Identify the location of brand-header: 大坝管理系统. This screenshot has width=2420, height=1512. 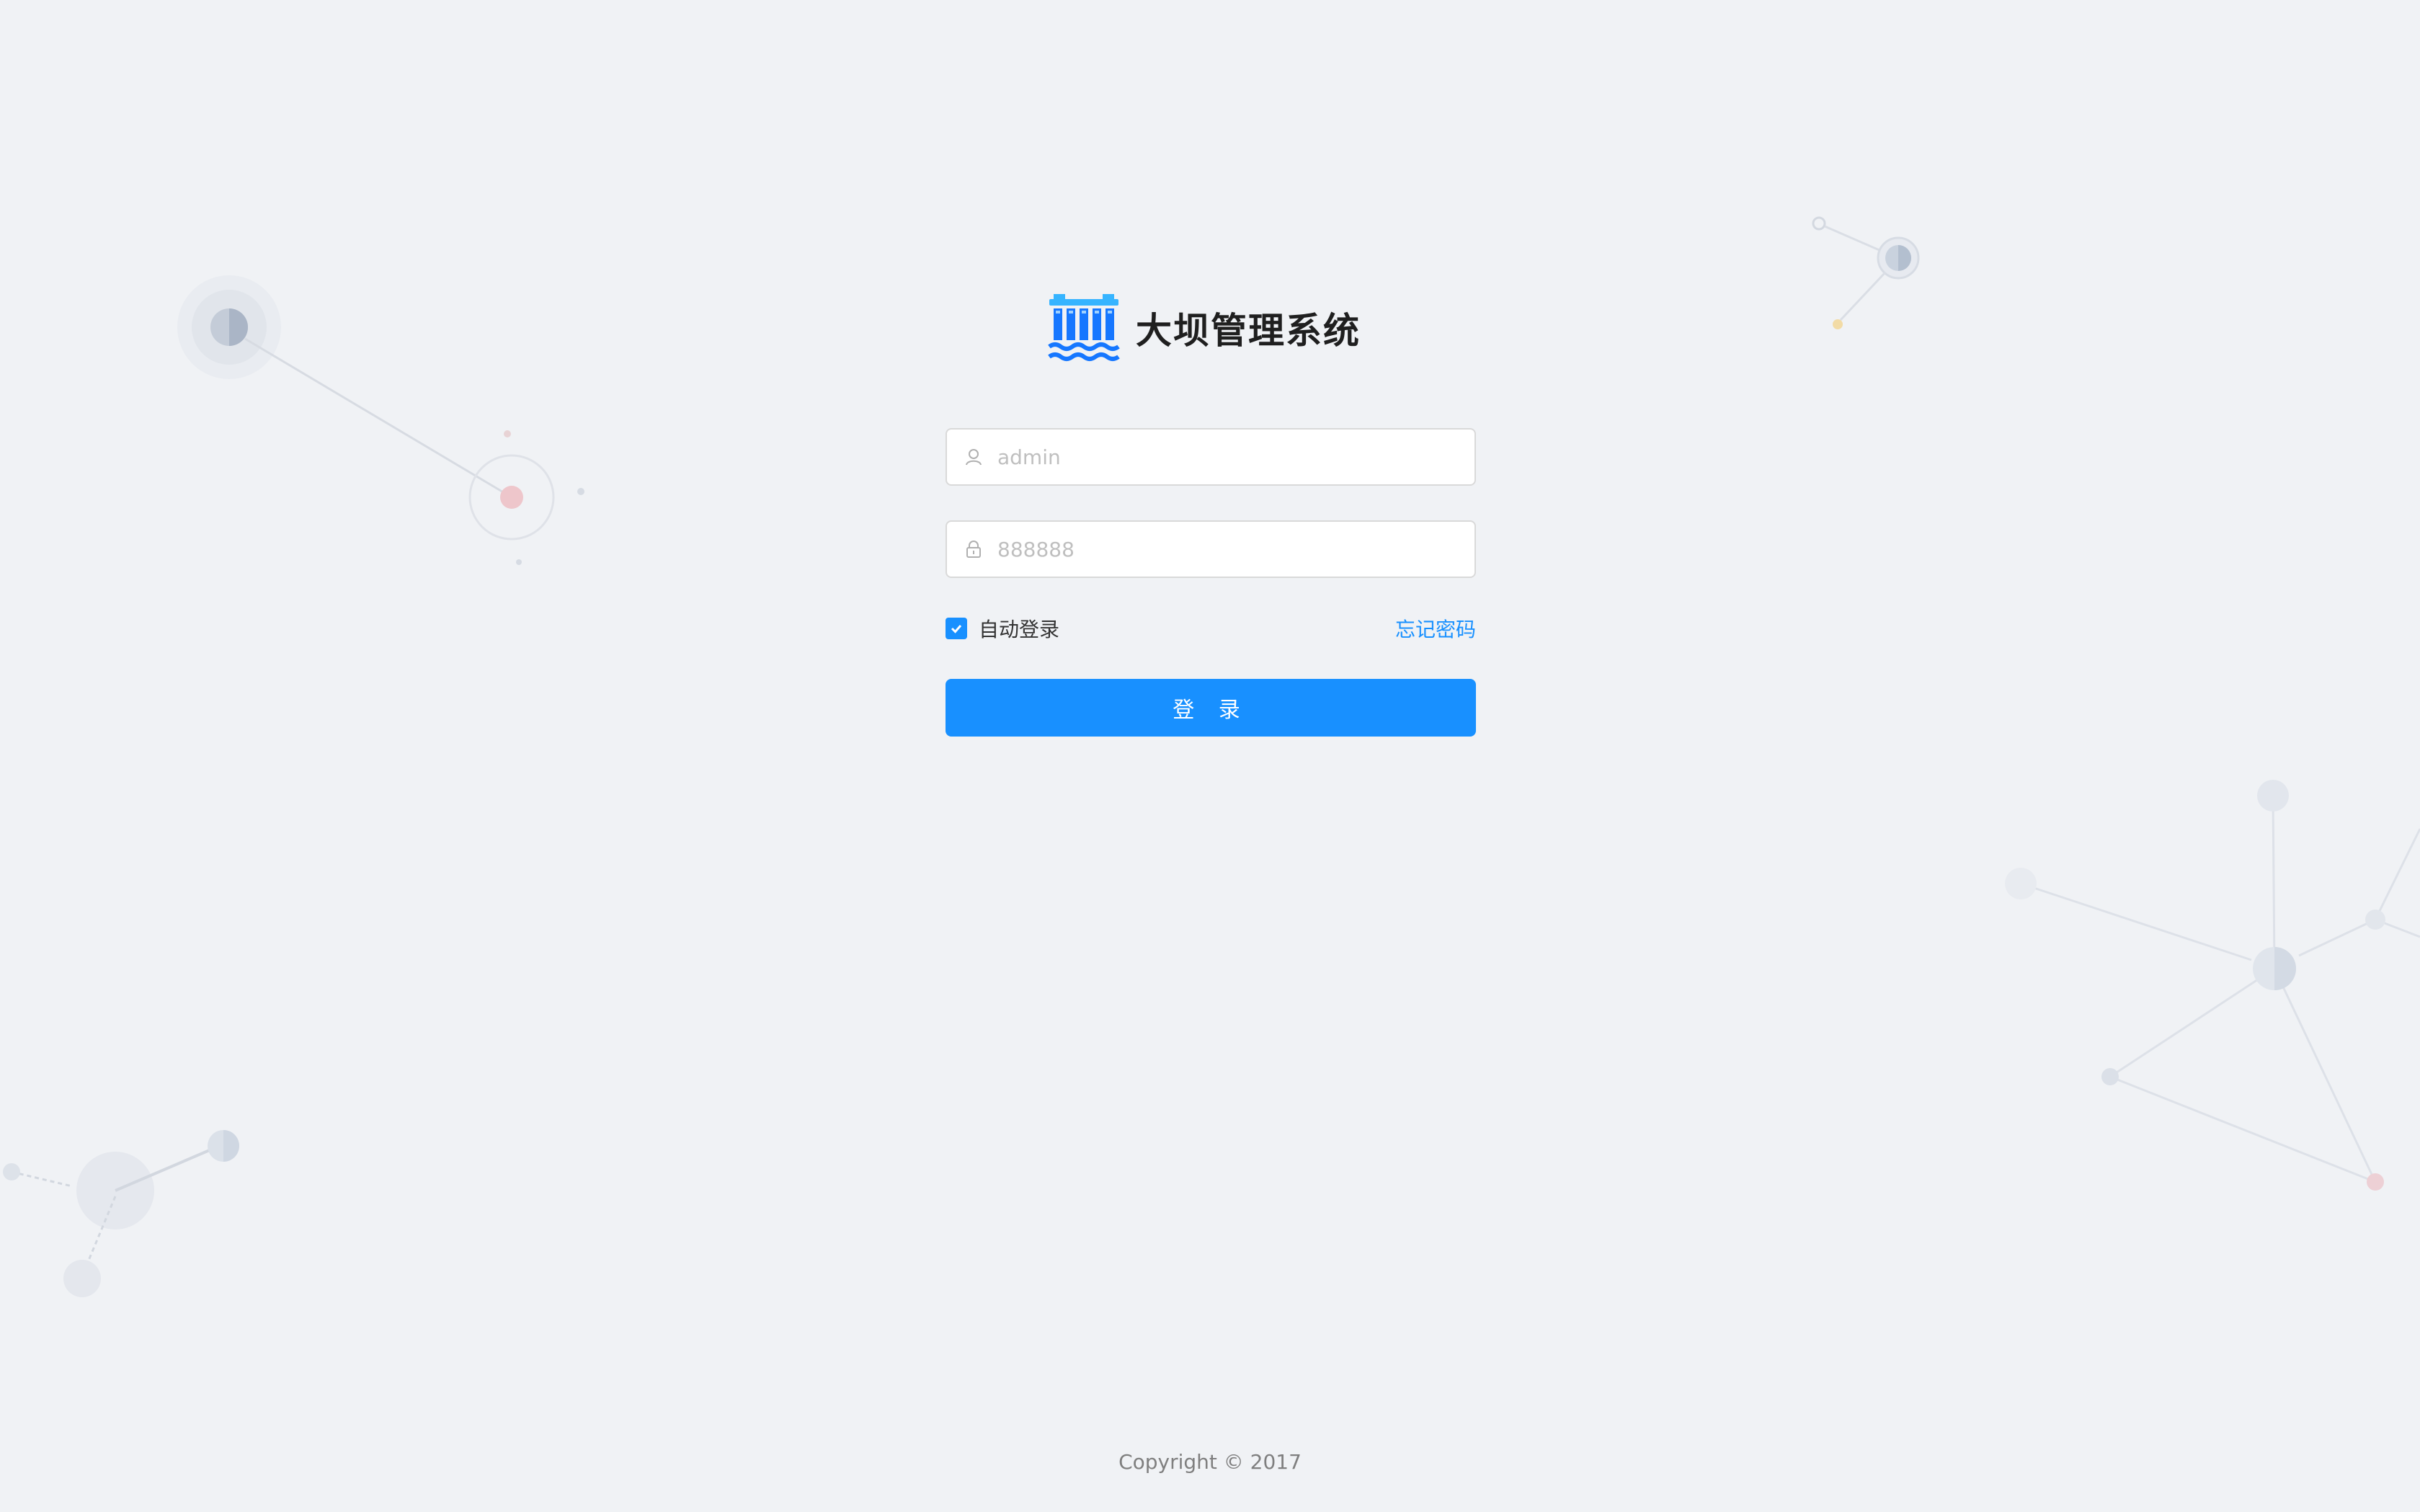
(1204, 328).